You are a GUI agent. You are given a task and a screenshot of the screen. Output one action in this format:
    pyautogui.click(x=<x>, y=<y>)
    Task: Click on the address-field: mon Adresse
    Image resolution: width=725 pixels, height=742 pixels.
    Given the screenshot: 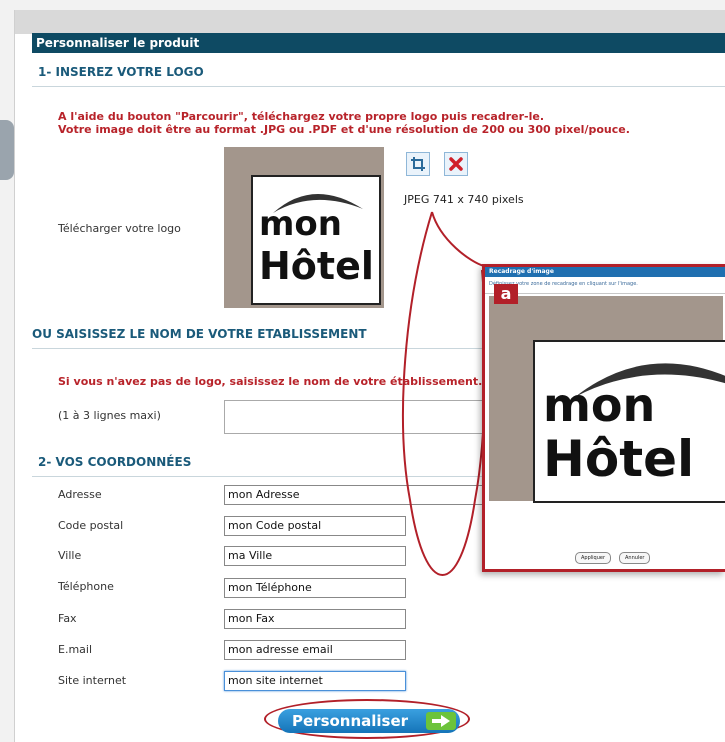 What is the action you would take?
    pyautogui.click(x=354, y=495)
    